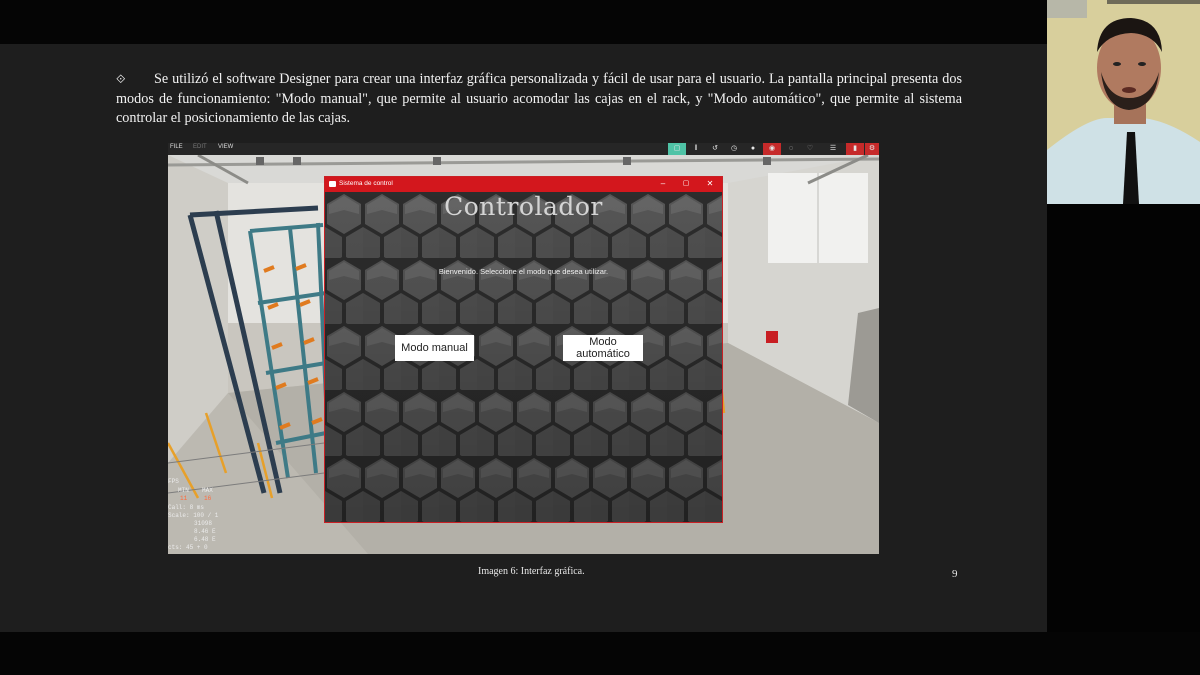 The image size is (1200, 675). I want to click on menu-view: VIEW, so click(225, 147).